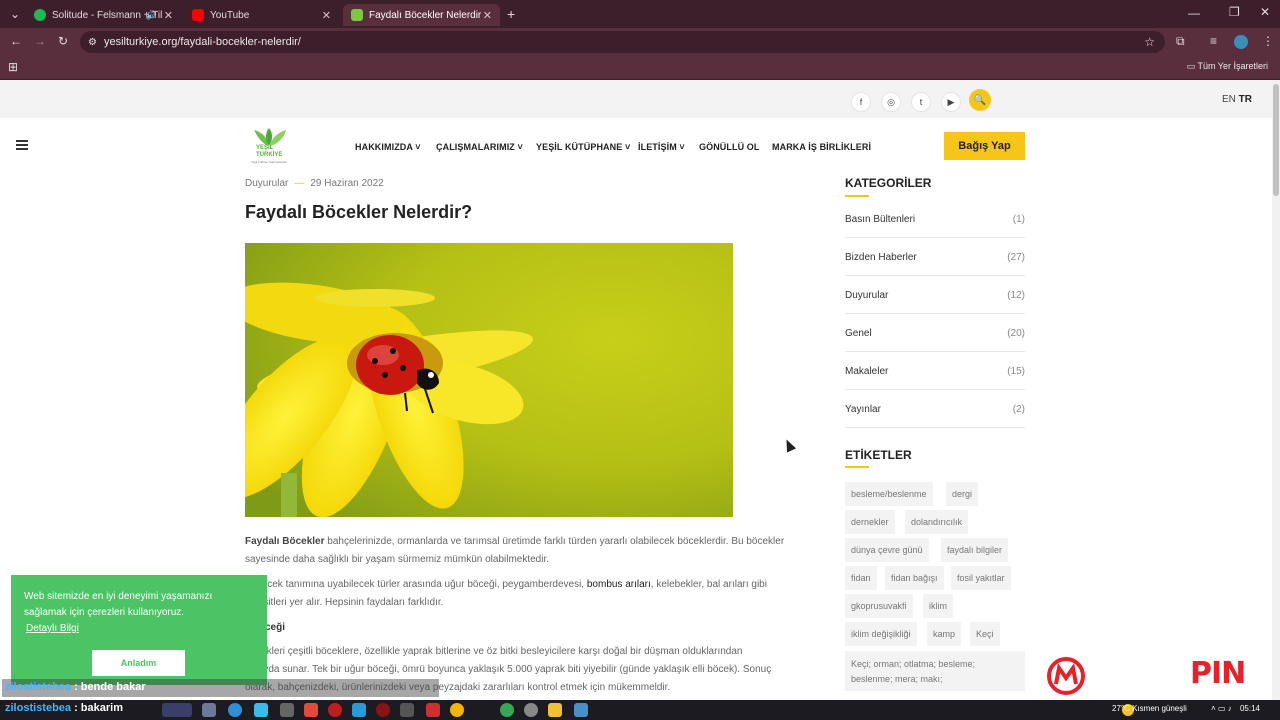  What do you see at coordinates (357, 15) in the screenshot?
I see `site-favicon-icon` at bounding box center [357, 15].